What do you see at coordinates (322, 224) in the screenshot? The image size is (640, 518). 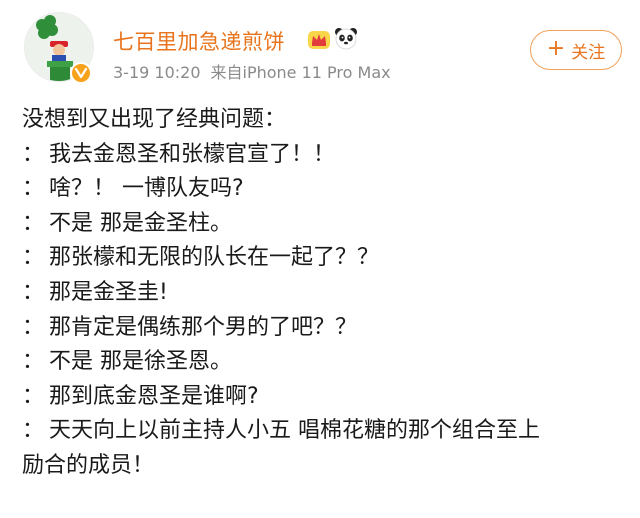 I see `dialogue-line: ：不是 那是金圣柱。` at bounding box center [322, 224].